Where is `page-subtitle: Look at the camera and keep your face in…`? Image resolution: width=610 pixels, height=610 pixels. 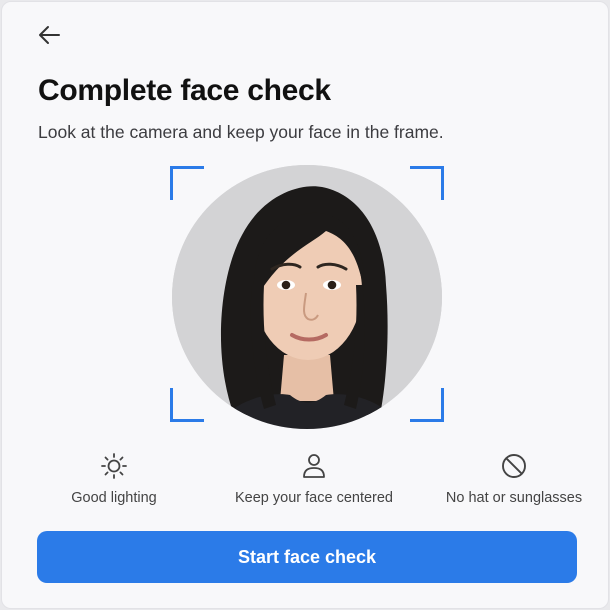 page-subtitle: Look at the camera and keep your face in… is located at coordinates (241, 132).